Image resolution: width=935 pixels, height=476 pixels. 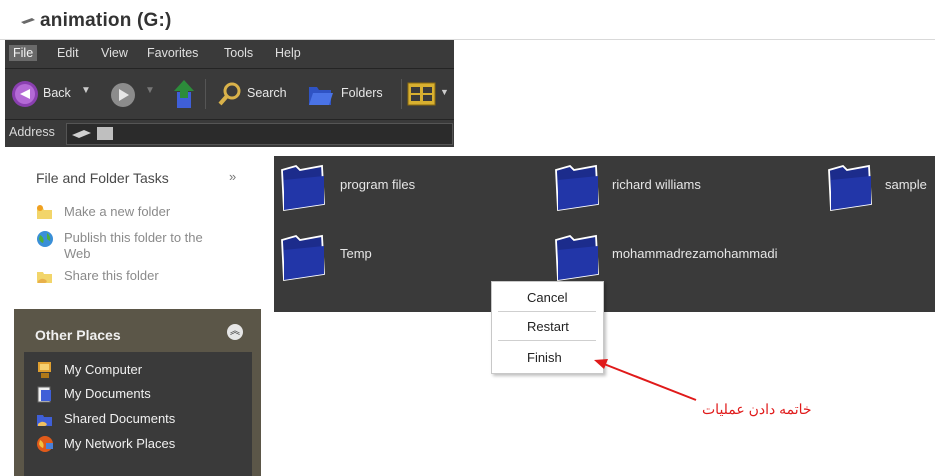 I want to click on task-make-new-folder-label: Make a new folder, so click(x=117, y=211).